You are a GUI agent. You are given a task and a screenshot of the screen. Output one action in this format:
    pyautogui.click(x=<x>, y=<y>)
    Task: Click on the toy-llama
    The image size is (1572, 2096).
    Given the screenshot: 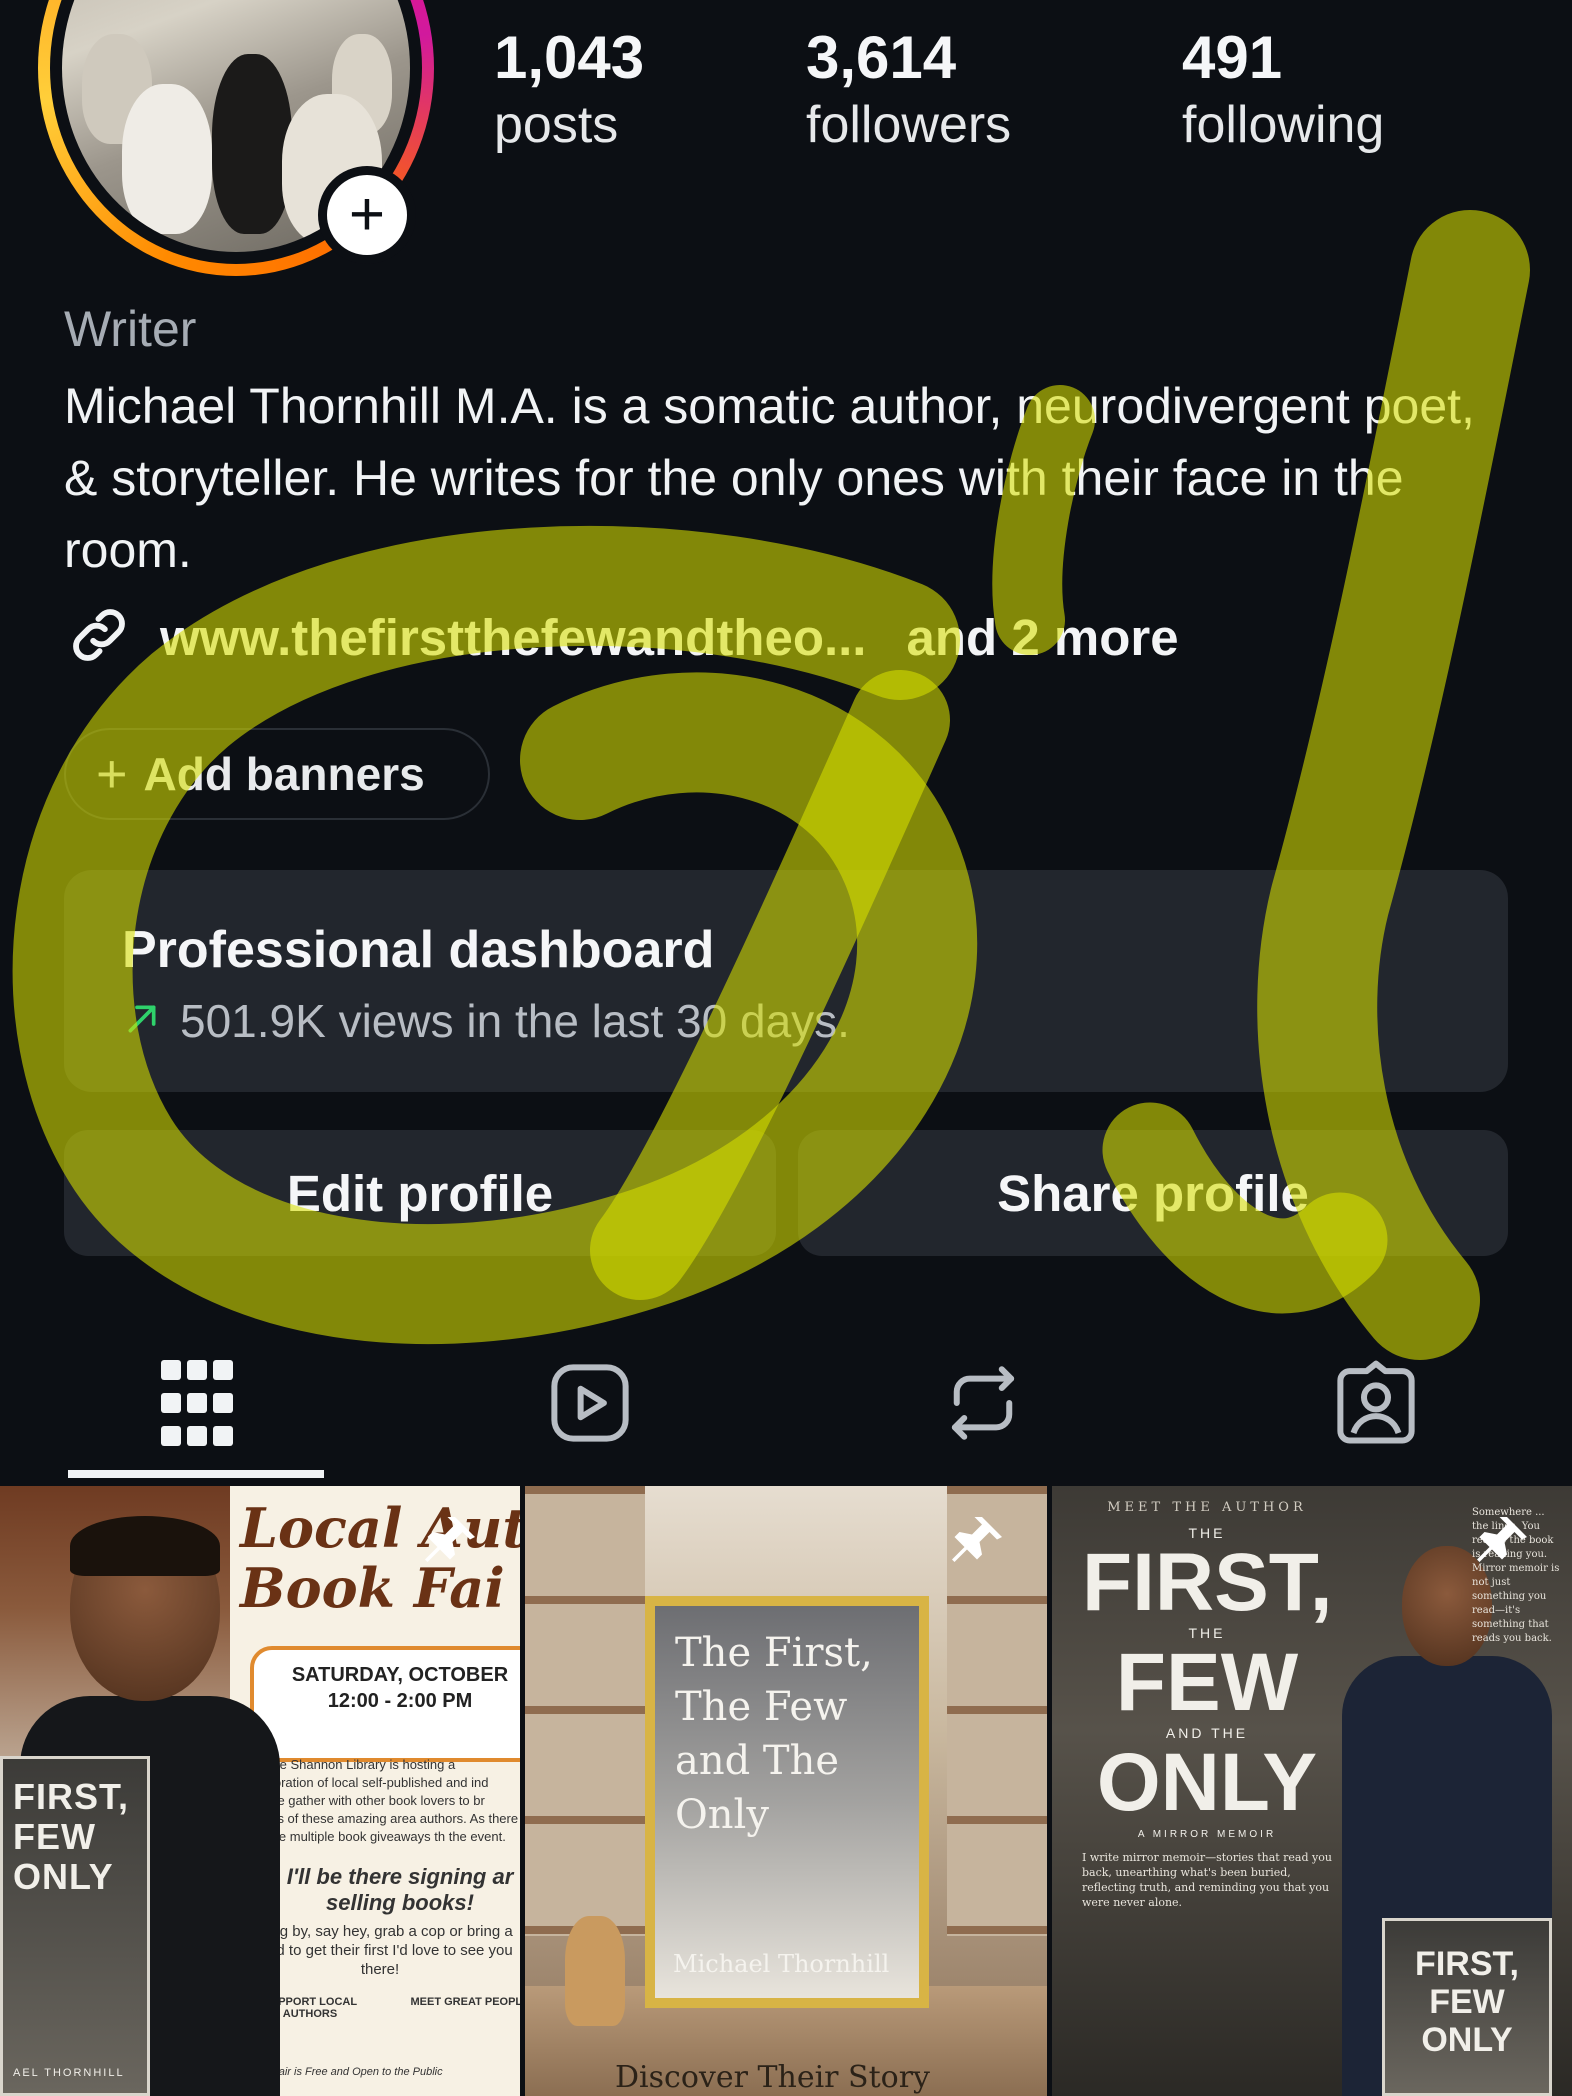 What is the action you would take?
    pyautogui.click(x=595, y=1971)
    